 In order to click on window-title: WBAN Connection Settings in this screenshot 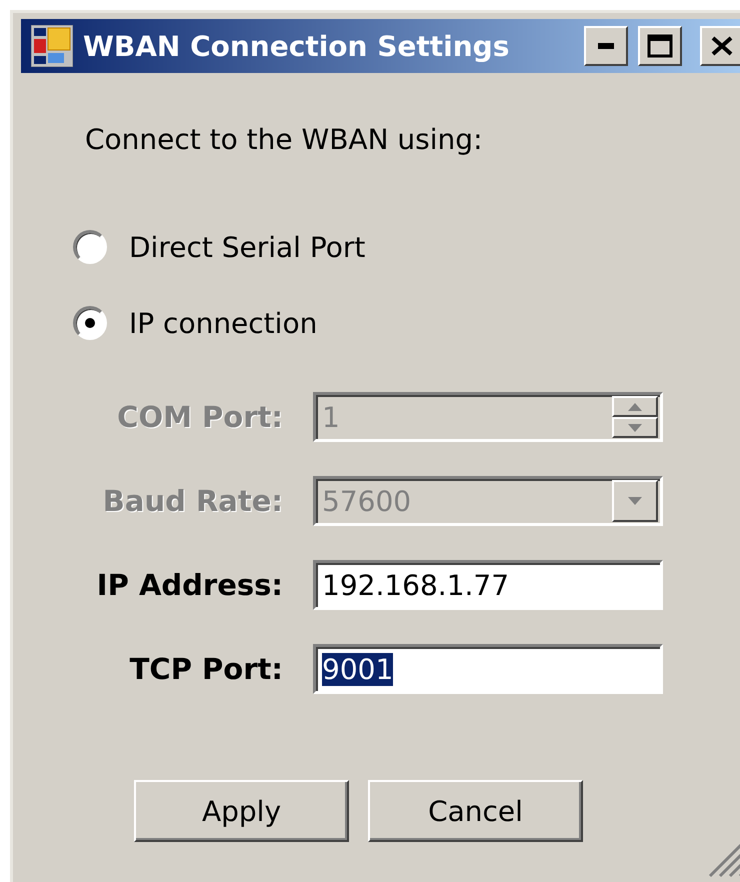, I will do `click(296, 46)`.